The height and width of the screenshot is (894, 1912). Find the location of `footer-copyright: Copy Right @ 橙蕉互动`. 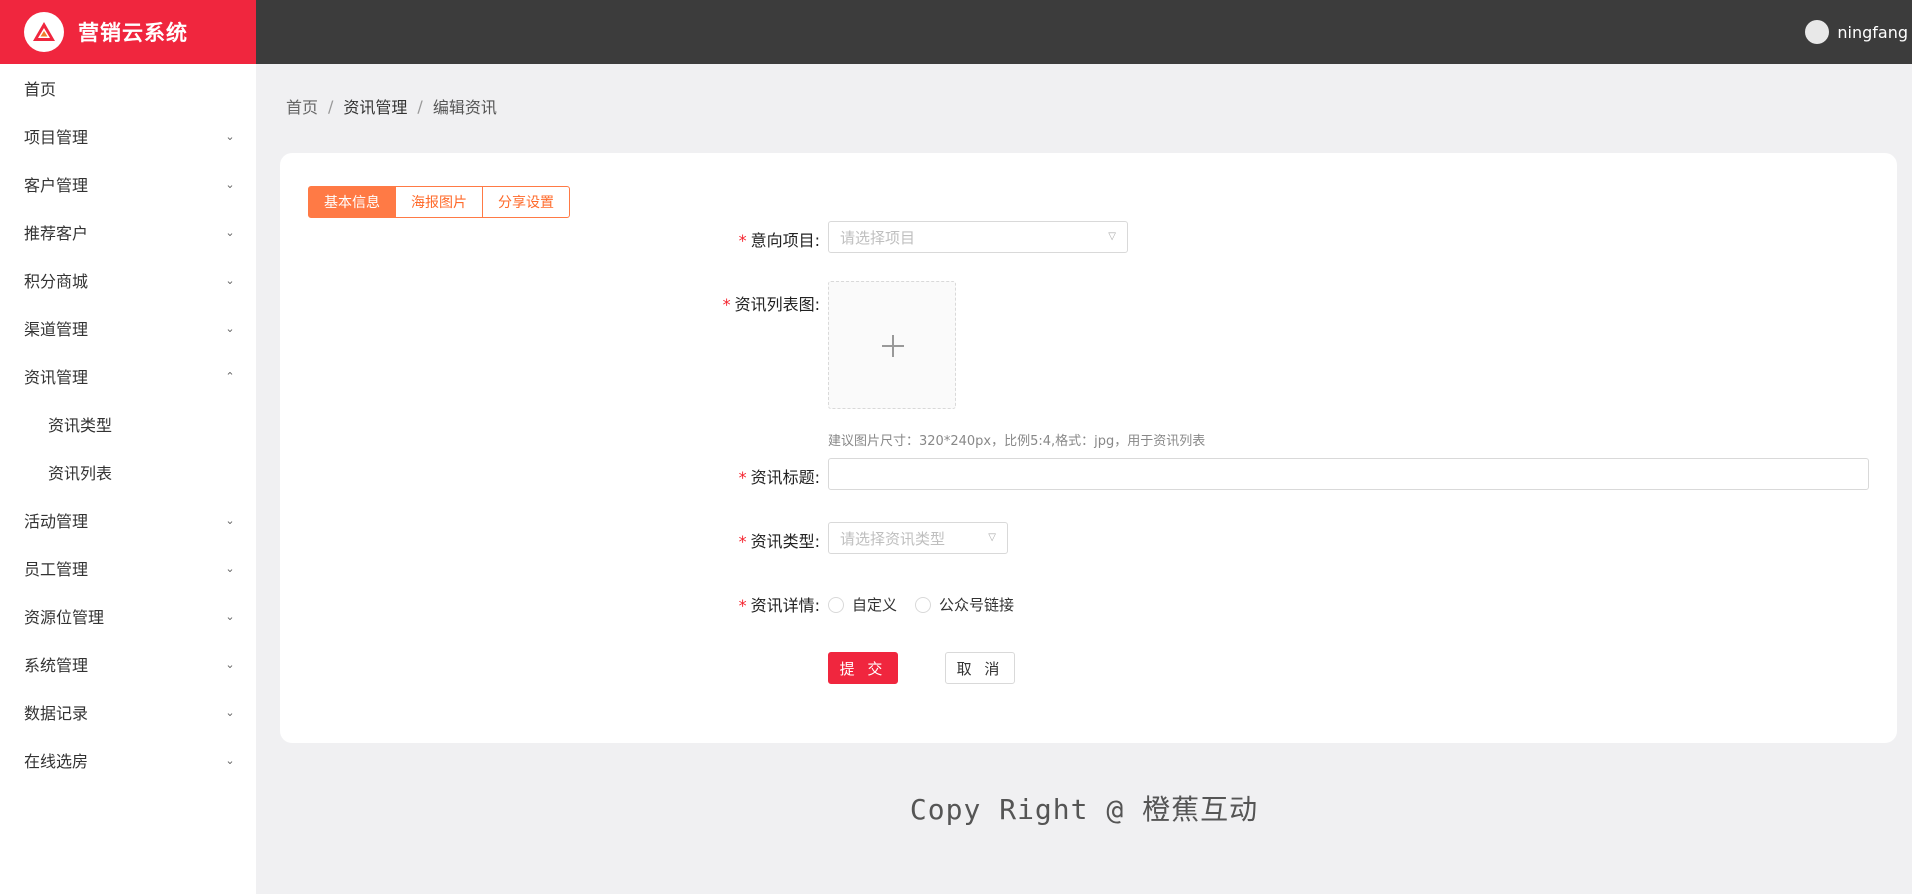

footer-copyright: Copy Right @ 橙蕉互动 is located at coordinates (1084, 809).